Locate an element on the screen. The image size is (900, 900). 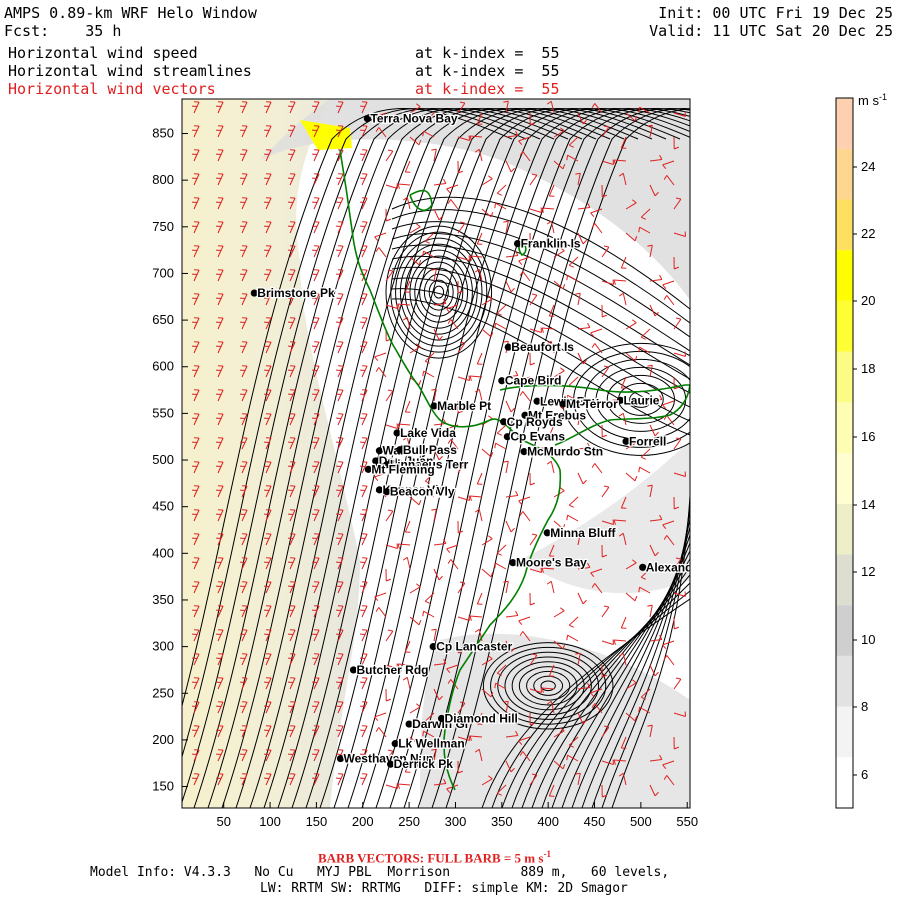
station-label: Marble Pt is located at coordinates (464, 406).